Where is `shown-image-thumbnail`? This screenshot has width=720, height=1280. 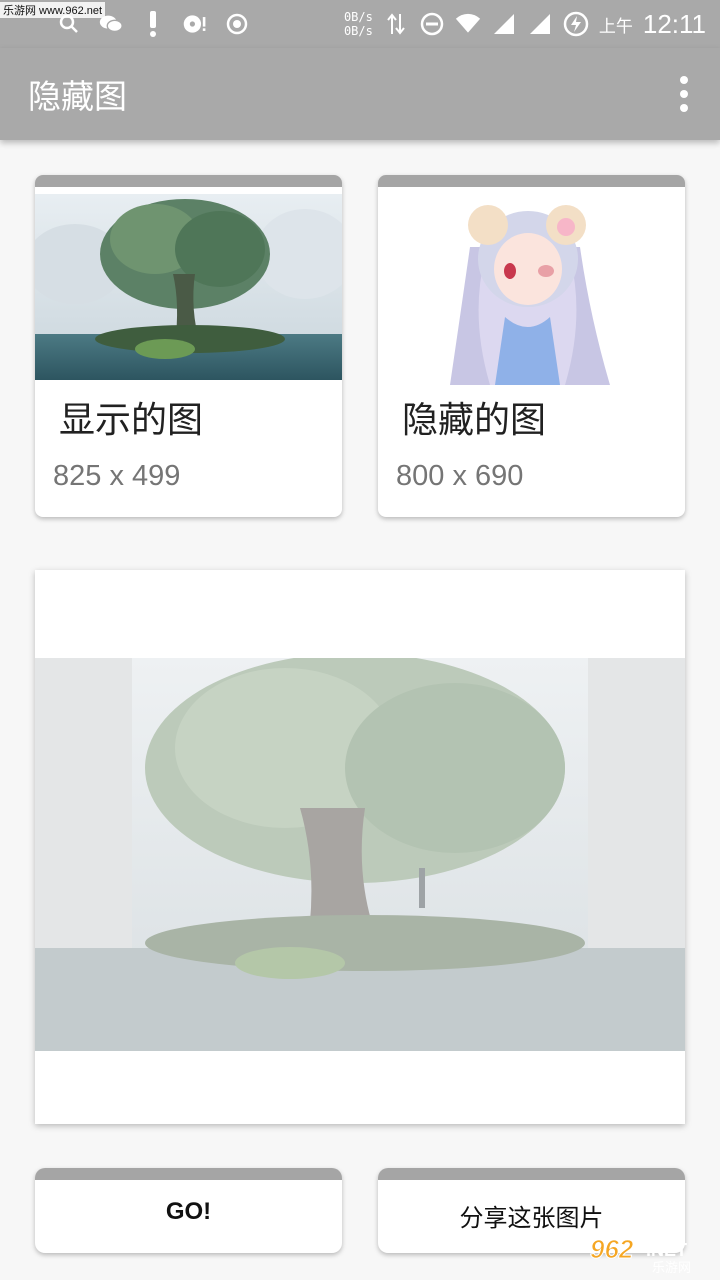 shown-image-thumbnail is located at coordinates (188, 287).